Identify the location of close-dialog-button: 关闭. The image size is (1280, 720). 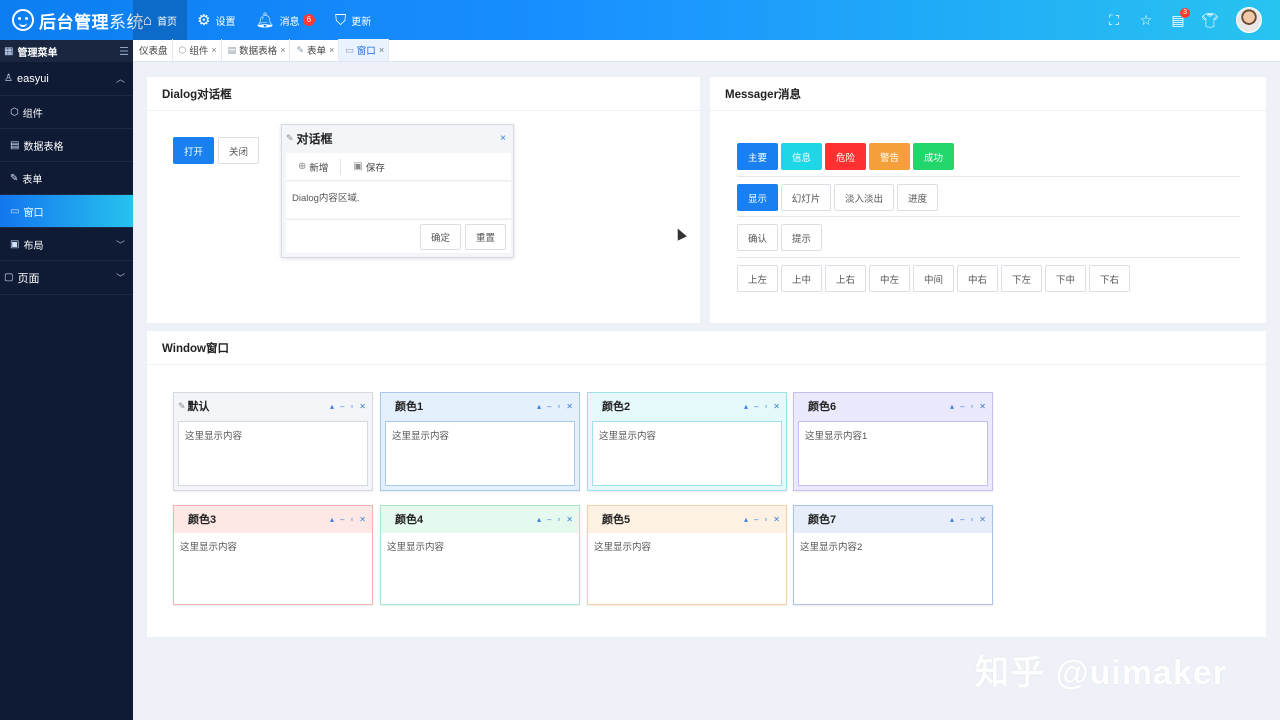
(238, 150).